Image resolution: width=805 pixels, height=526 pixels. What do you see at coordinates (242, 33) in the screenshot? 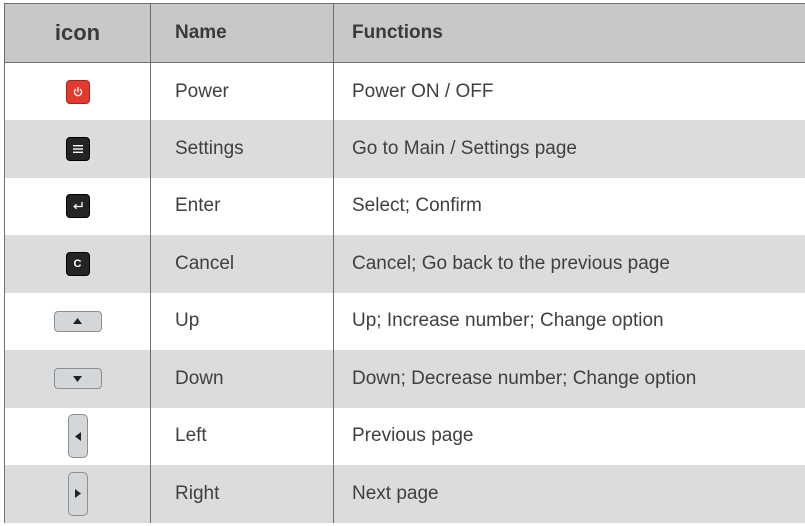
I see `header-name: Name` at bounding box center [242, 33].